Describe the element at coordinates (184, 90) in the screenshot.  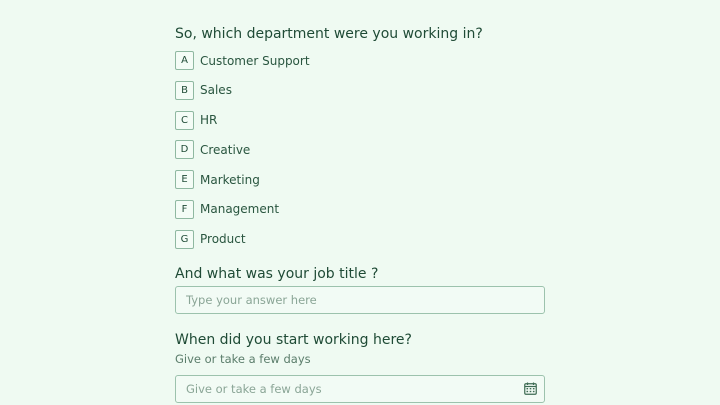
I see `option-key: B` at that location.